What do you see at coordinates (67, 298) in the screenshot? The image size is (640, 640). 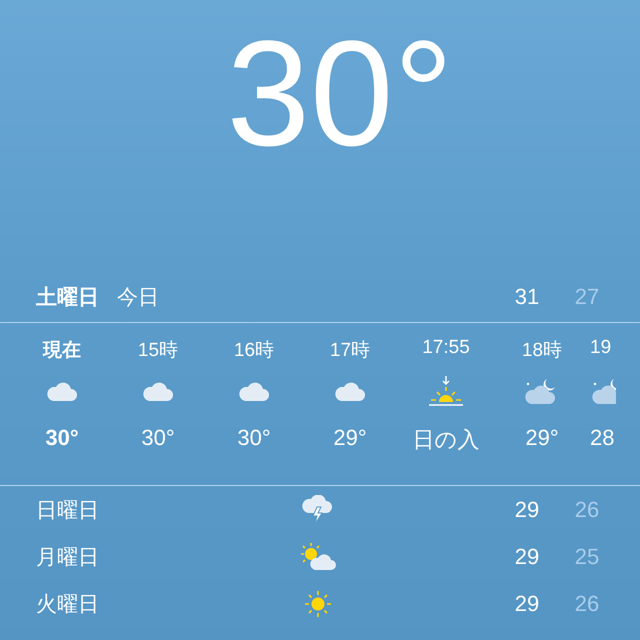 I see `day-name: 土曜日` at bounding box center [67, 298].